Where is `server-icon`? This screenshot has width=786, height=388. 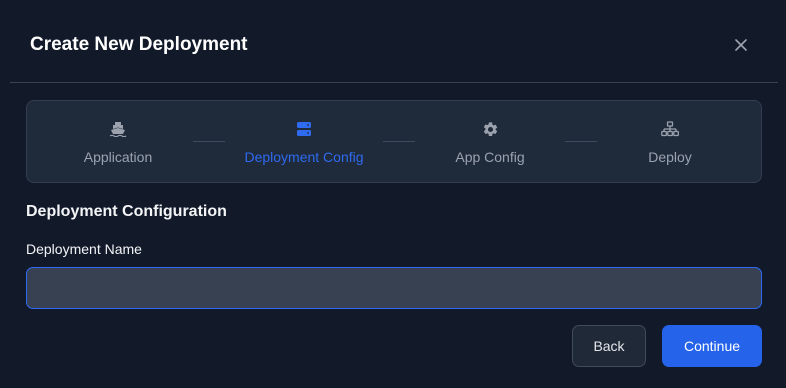
server-icon is located at coordinates (304, 129).